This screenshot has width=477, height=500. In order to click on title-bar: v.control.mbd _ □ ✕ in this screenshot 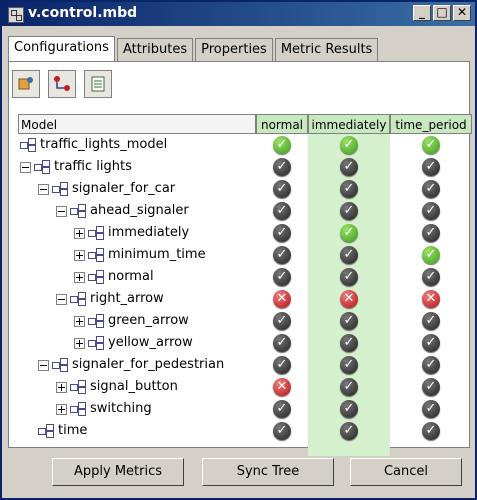, I will do `click(238, 14)`.